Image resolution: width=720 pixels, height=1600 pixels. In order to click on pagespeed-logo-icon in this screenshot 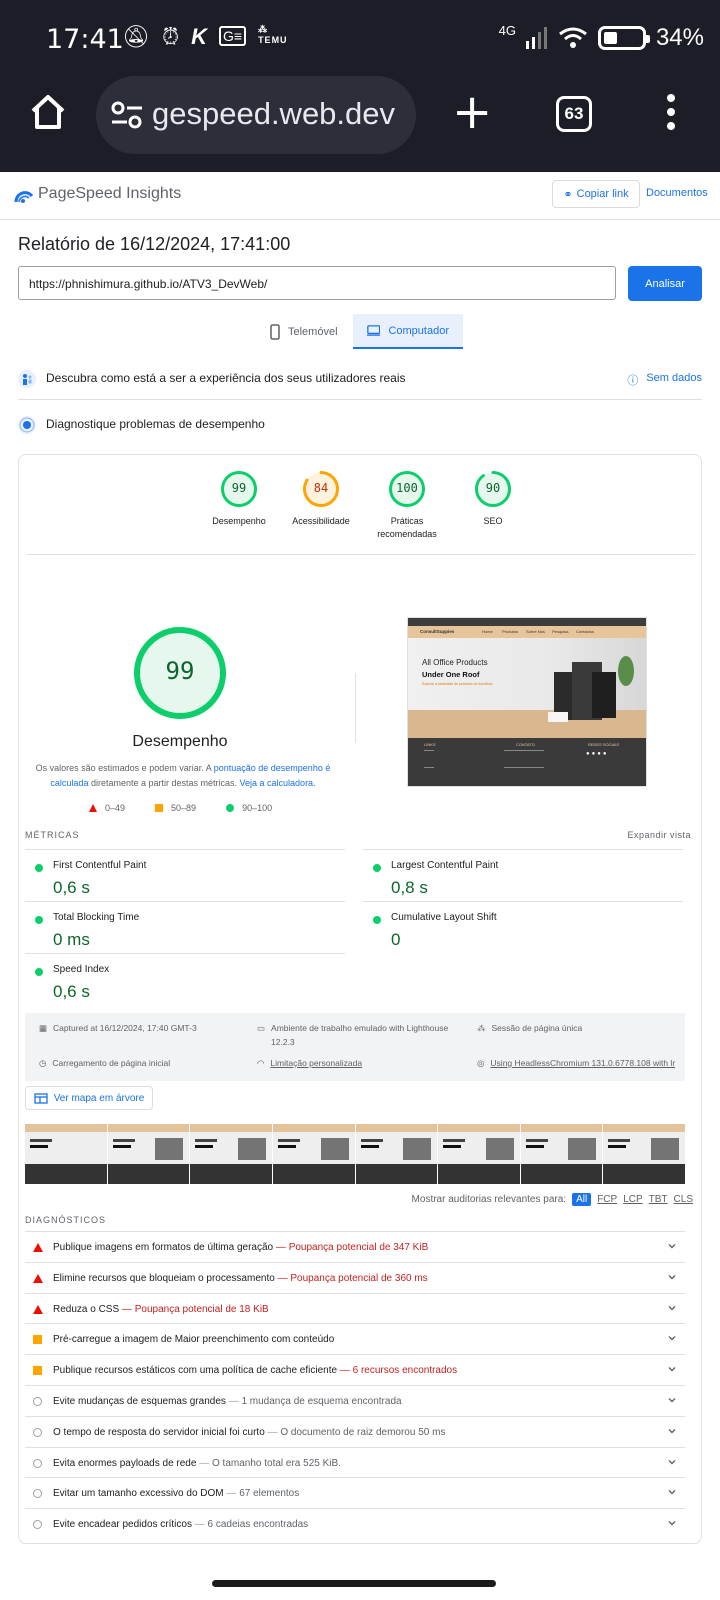, I will do `click(24, 195)`.